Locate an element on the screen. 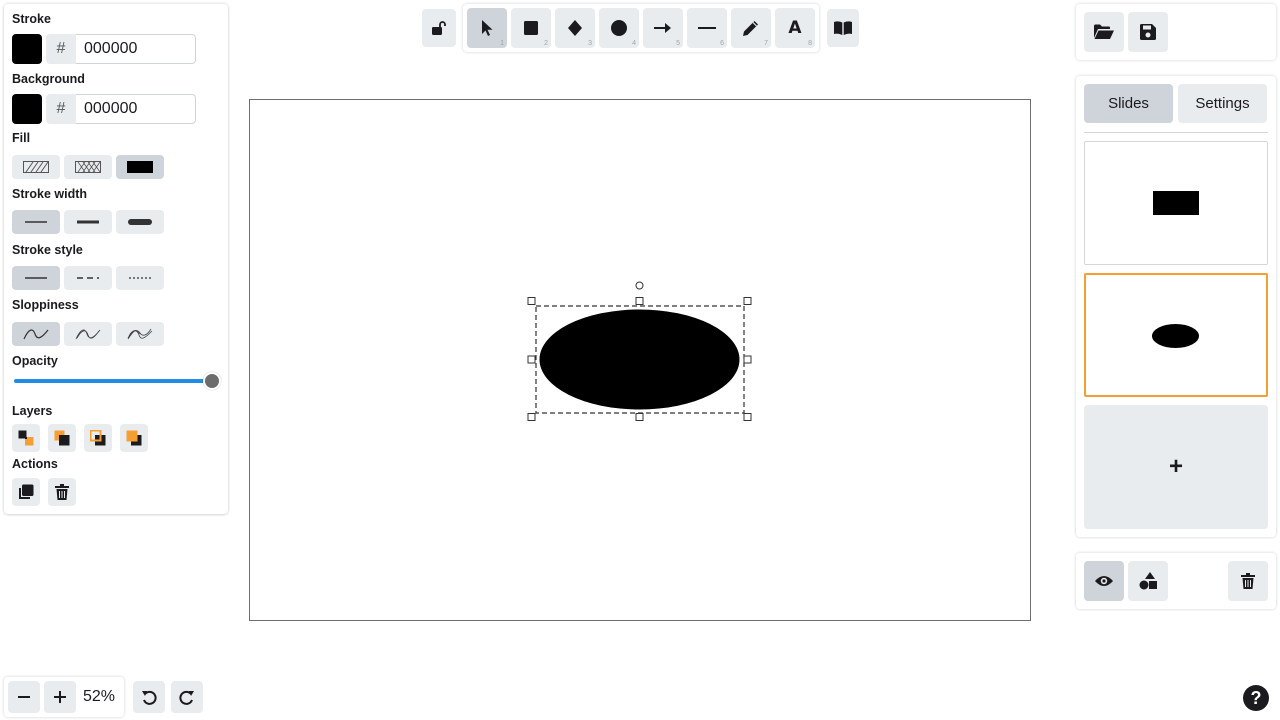 This screenshot has width=1280, height=720. sloppiness-label: Sloppiness is located at coordinates (45, 305).